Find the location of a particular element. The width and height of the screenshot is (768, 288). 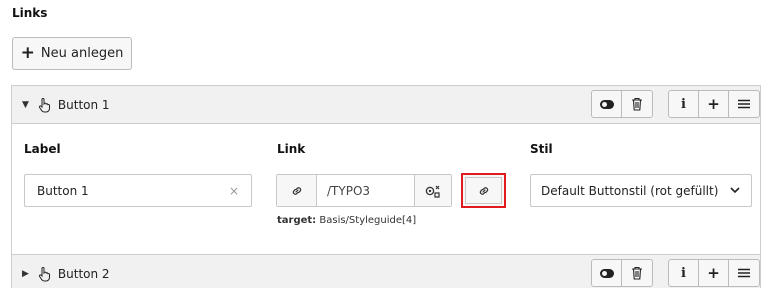

item-panel-2: ▶ Button 2 i + is located at coordinates (386, 271).